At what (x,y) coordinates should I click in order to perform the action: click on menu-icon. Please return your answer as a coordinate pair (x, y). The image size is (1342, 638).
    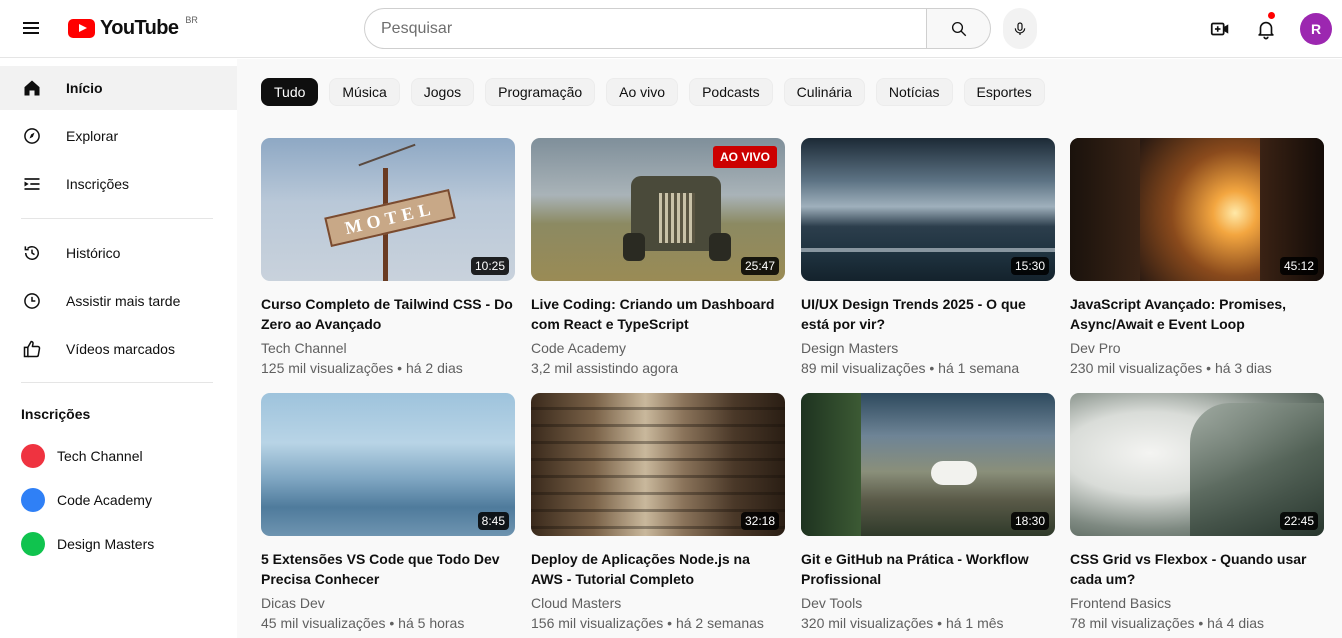
    Looking at the image, I should click on (31, 29).